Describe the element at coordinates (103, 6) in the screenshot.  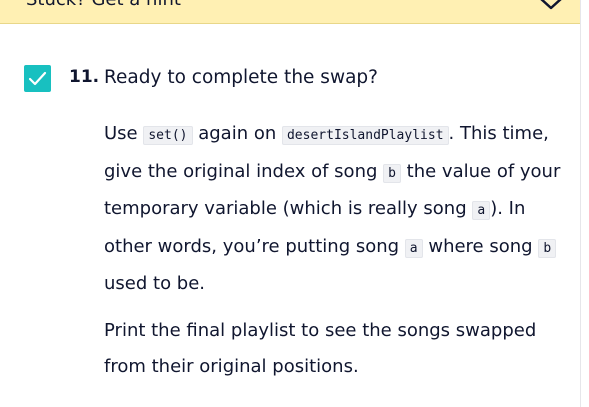
I see `hint-label: Stuck? Get a hint` at that location.